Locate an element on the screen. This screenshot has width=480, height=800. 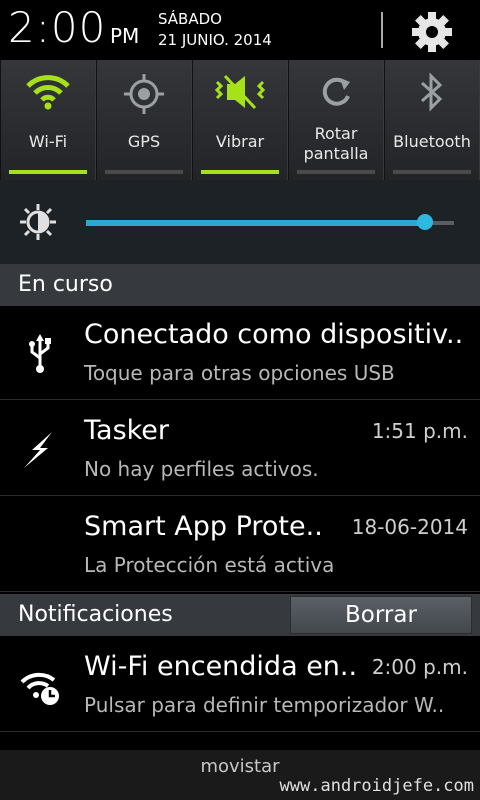
gear-icon is located at coordinates (432, 32).